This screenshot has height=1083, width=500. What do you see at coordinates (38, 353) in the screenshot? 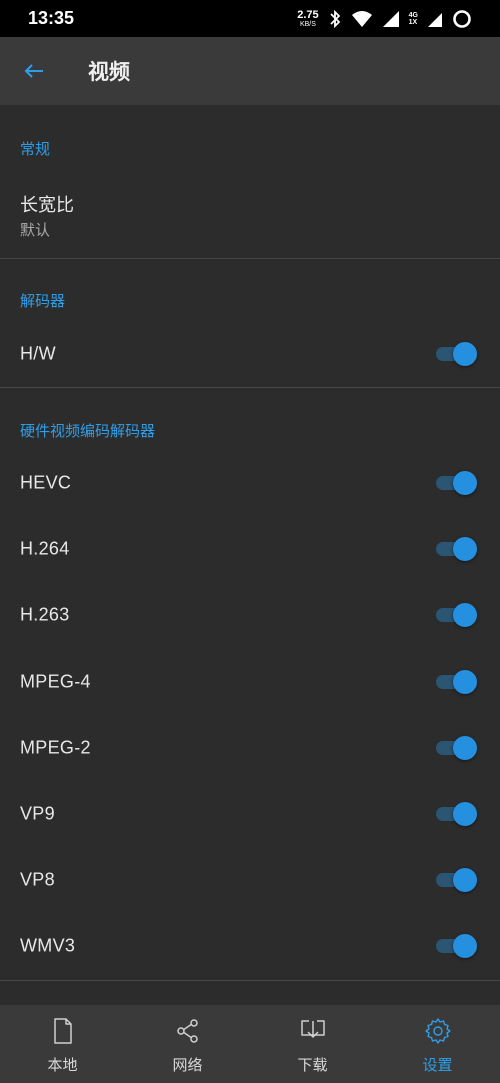
I see `setting-label: H/W` at bounding box center [38, 353].